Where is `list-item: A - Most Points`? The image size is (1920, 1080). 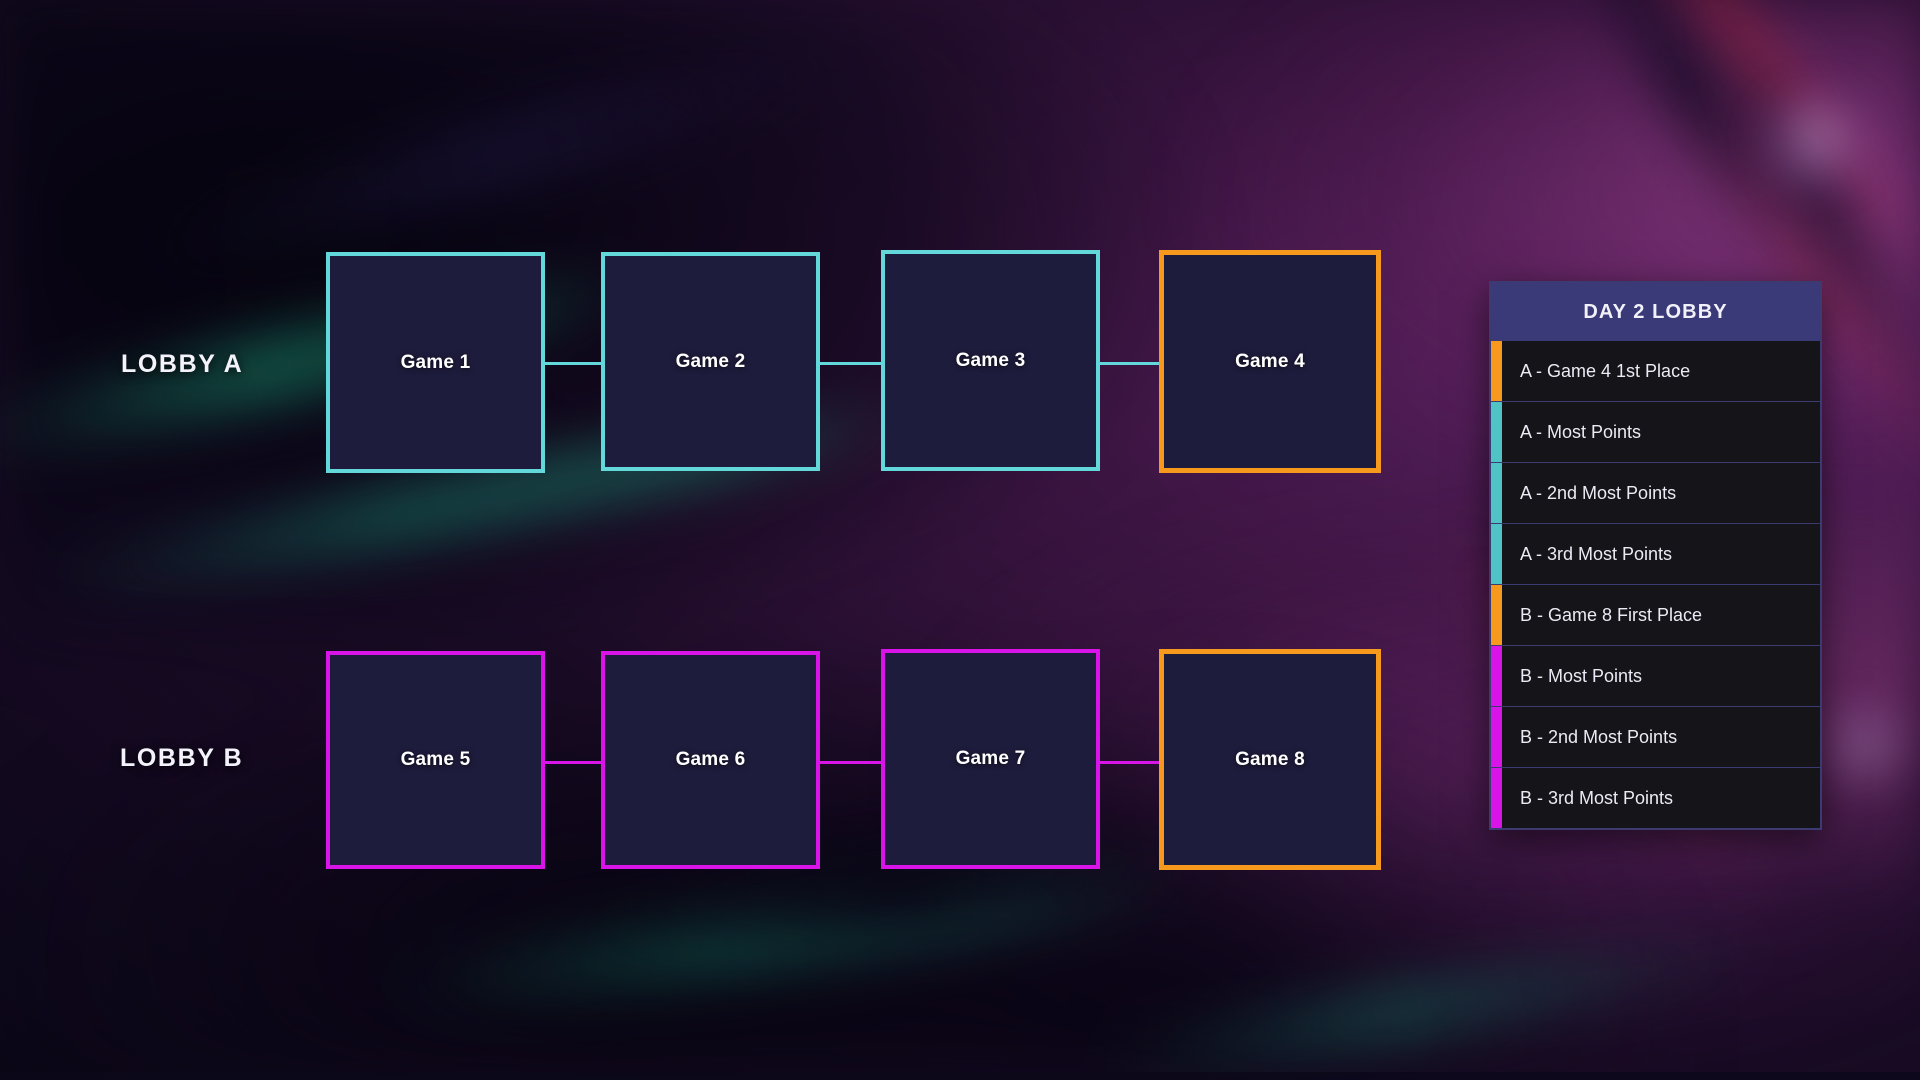 list-item: A - Most Points is located at coordinates (1655, 431).